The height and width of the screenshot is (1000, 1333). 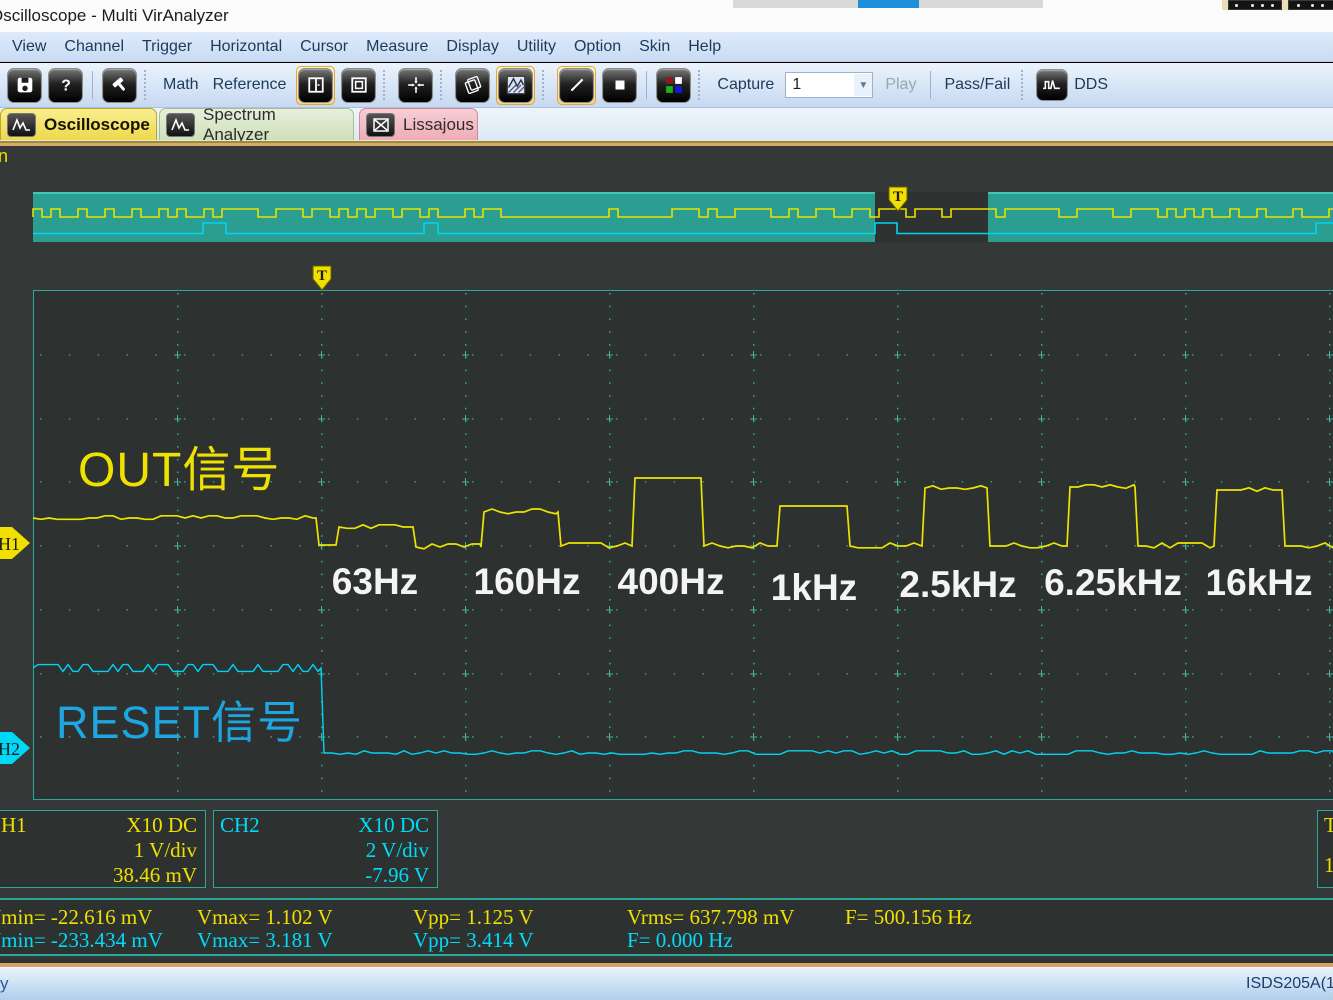 I want to click on line-icon, so click(x=577, y=85).